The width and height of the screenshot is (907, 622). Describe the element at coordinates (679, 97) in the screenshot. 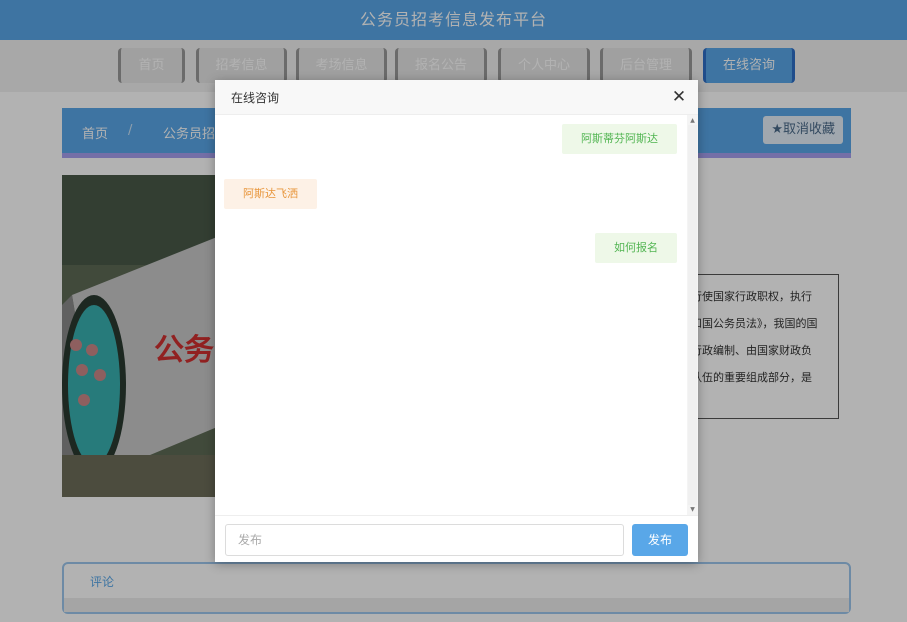

I see `close-icon: ✕` at that location.